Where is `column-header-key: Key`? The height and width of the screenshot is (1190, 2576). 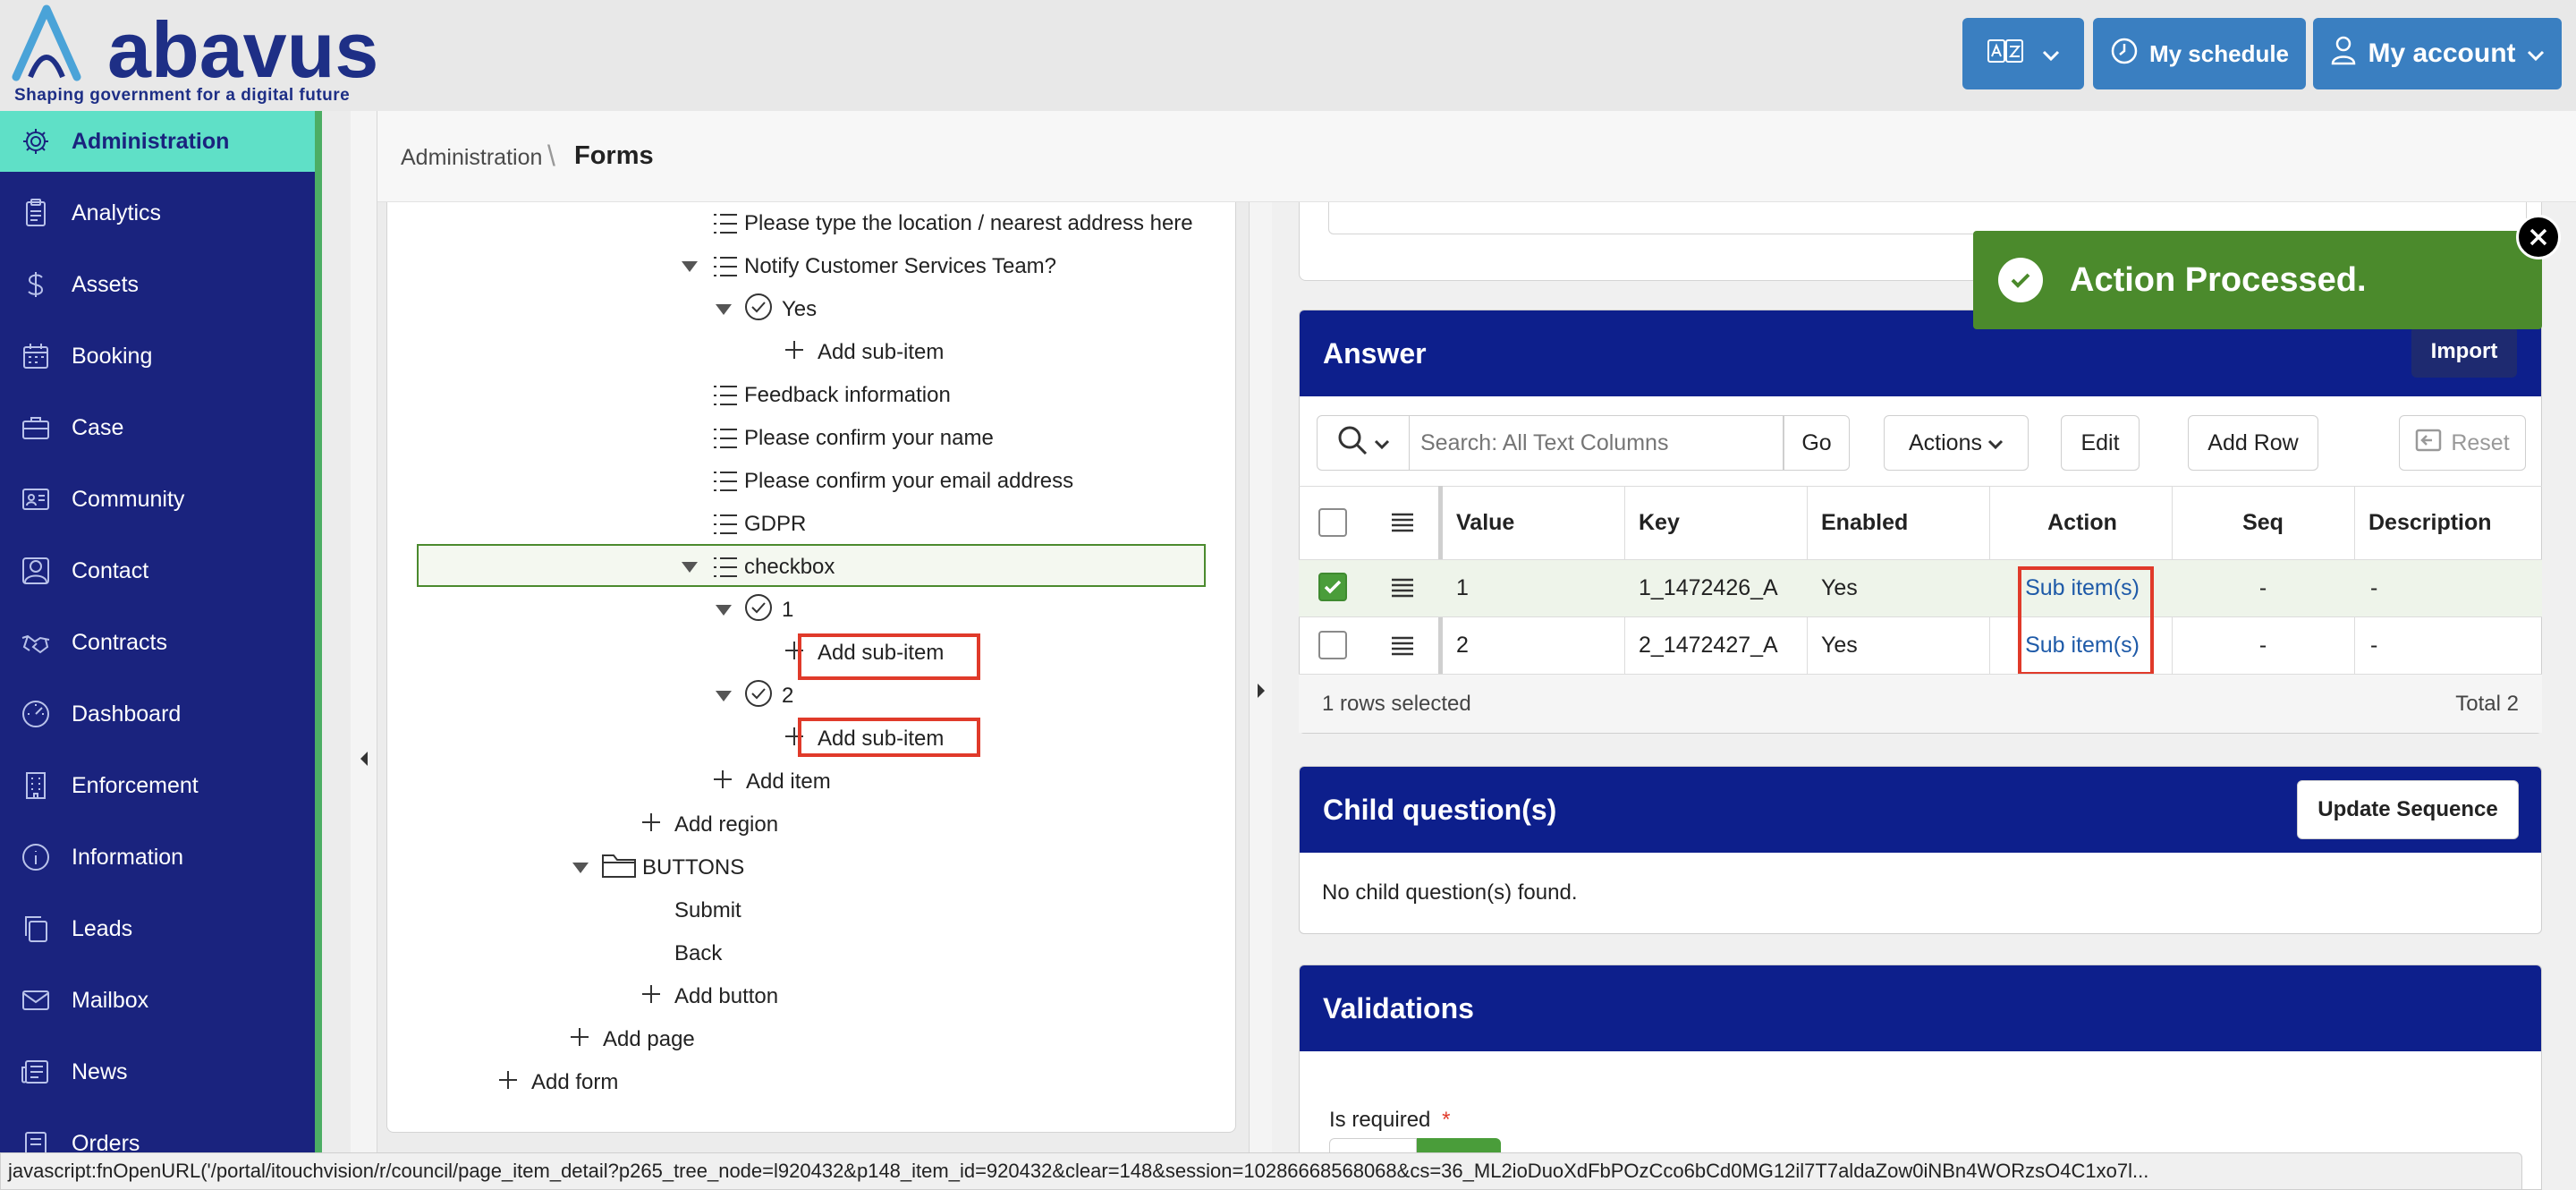 column-header-key: Key is located at coordinates (1659, 522).